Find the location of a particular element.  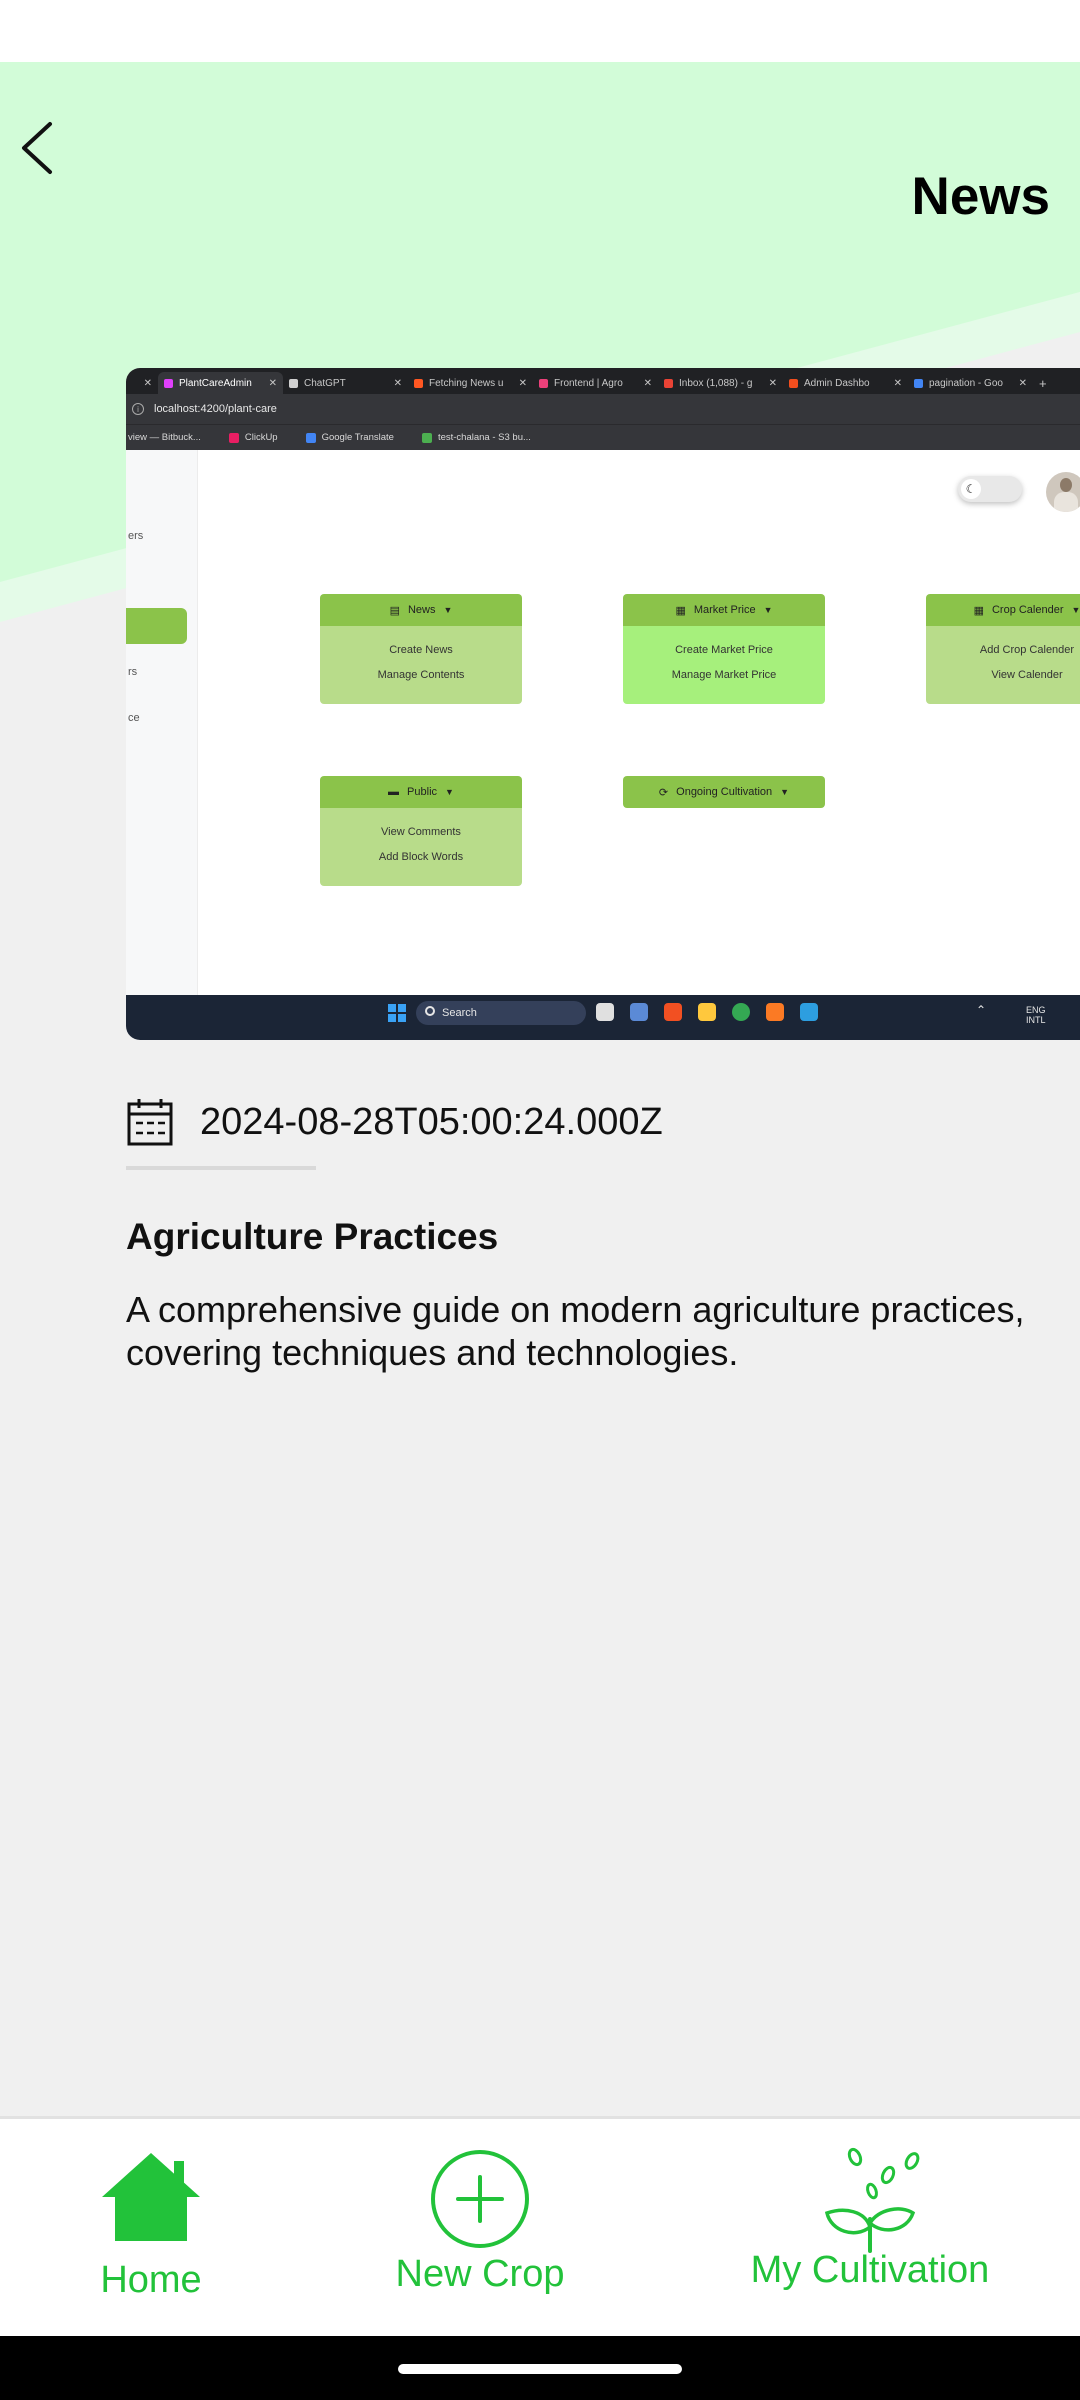

nav-my-cultivation: My Cultivation is located at coordinates (870, 2219).